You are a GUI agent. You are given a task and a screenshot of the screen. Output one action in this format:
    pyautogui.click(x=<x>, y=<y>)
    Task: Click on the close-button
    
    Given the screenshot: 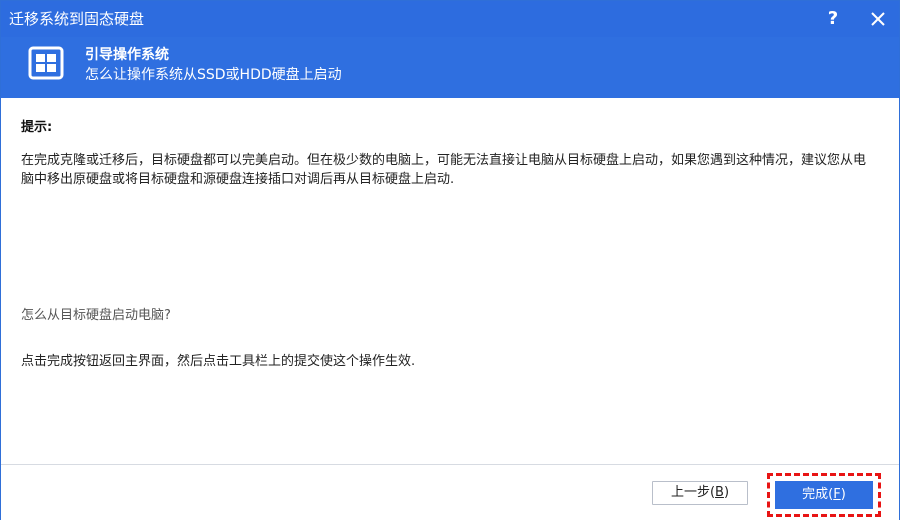 What is the action you would take?
    pyautogui.click(x=878, y=19)
    